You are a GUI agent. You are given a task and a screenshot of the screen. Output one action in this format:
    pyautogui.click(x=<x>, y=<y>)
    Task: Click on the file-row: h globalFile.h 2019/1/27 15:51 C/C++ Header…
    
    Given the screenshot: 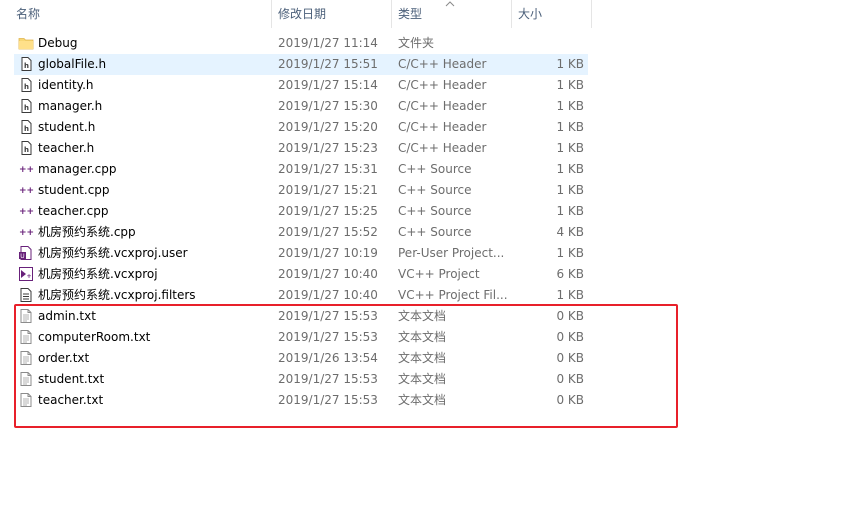 What is the action you would take?
    pyautogui.click(x=301, y=64)
    